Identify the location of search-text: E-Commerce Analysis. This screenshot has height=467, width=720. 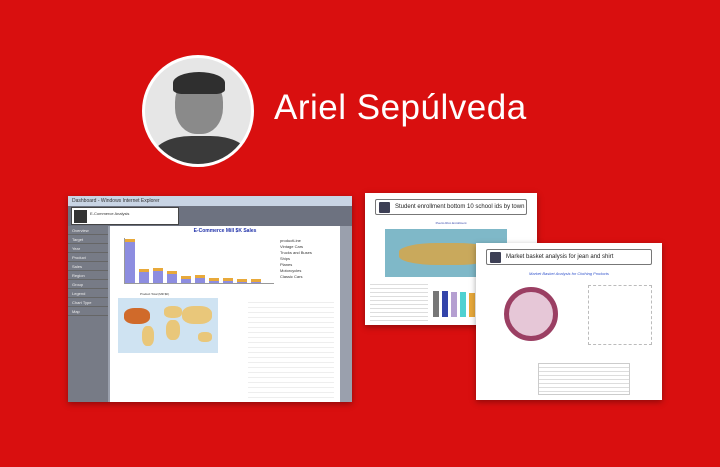
(110, 213).